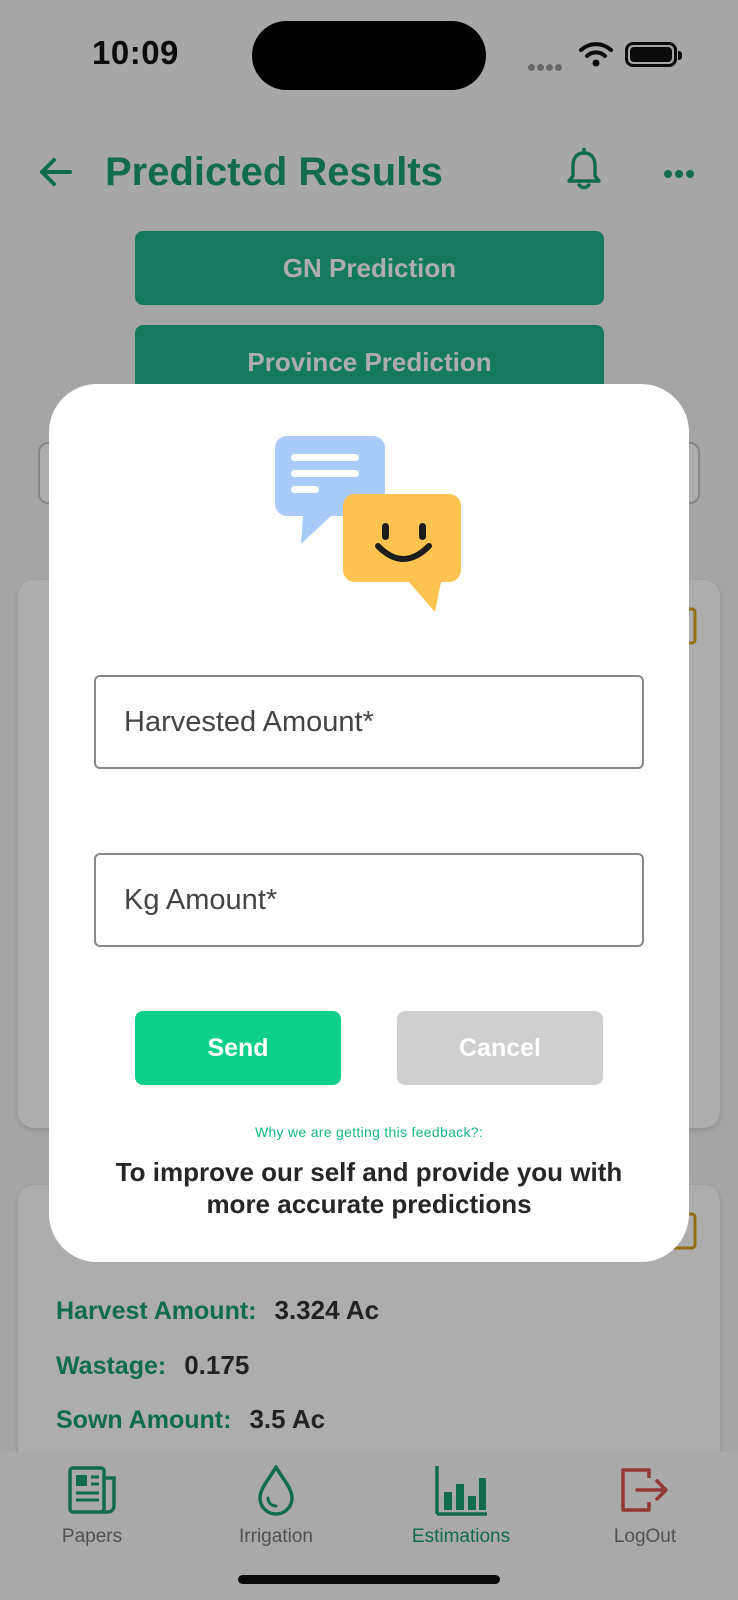  What do you see at coordinates (369, 900) in the screenshot?
I see `kg-amount-field` at bounding box center [369, 900].